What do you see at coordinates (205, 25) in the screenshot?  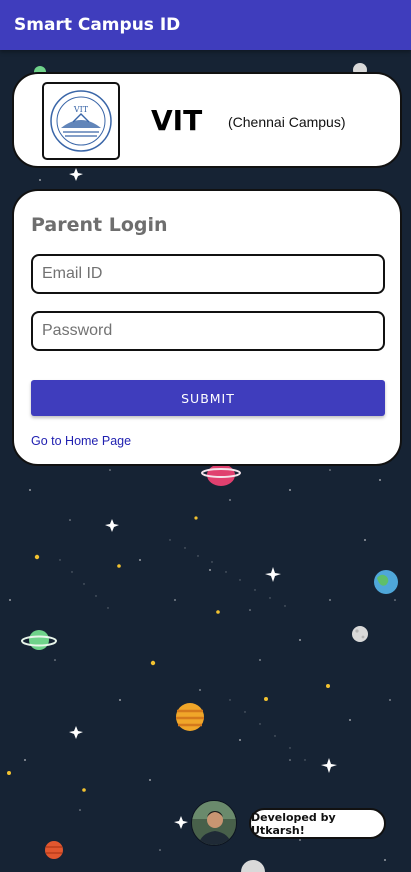 I see `app-bar: Smart Campus ID` at bounding box center [205, 25].